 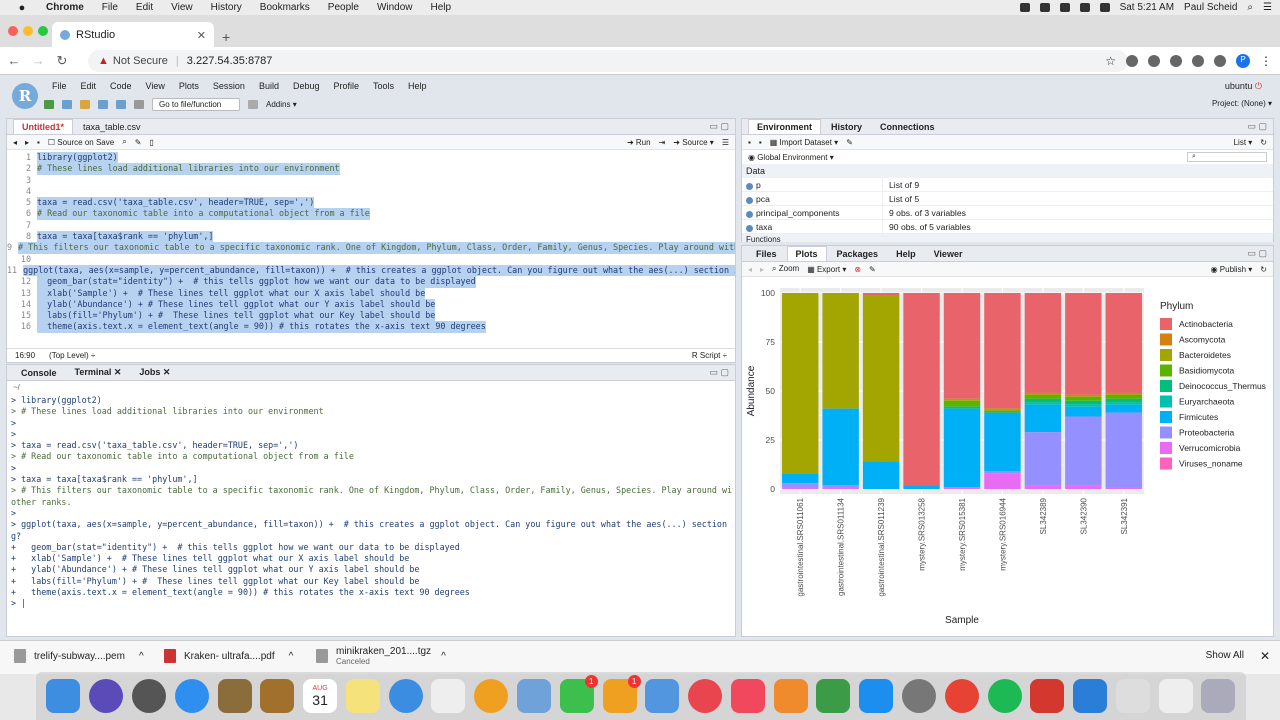 I want to click on system-preferences-icon, so click(x=919, y=696).